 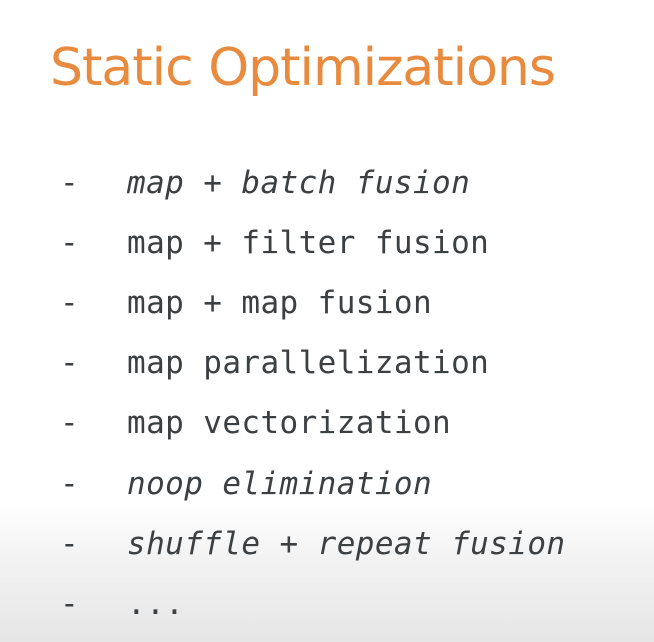 I want to click on list-item: - shuffle + repeat fusion, so click(x=327, y=544).